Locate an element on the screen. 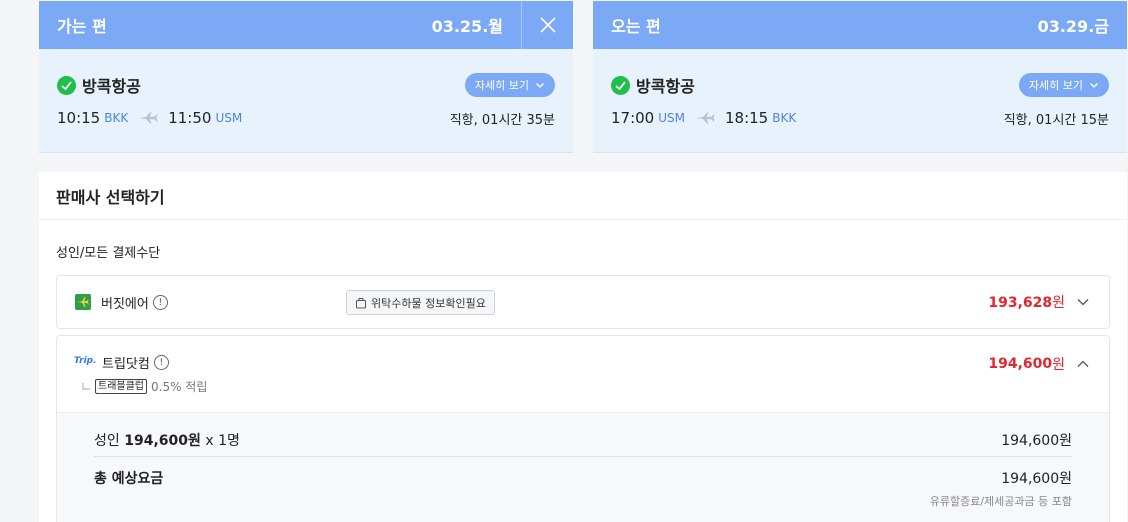  chevron-up-icon is located at coordinates (1083, 363).